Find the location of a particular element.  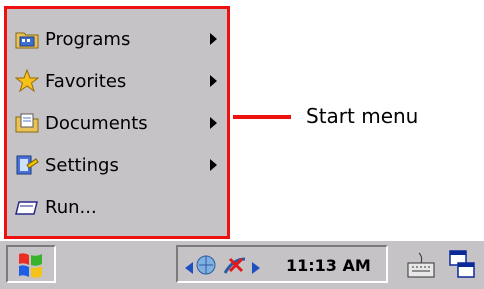

menu-item-label: Favorites is located at coordinates (86, 81).